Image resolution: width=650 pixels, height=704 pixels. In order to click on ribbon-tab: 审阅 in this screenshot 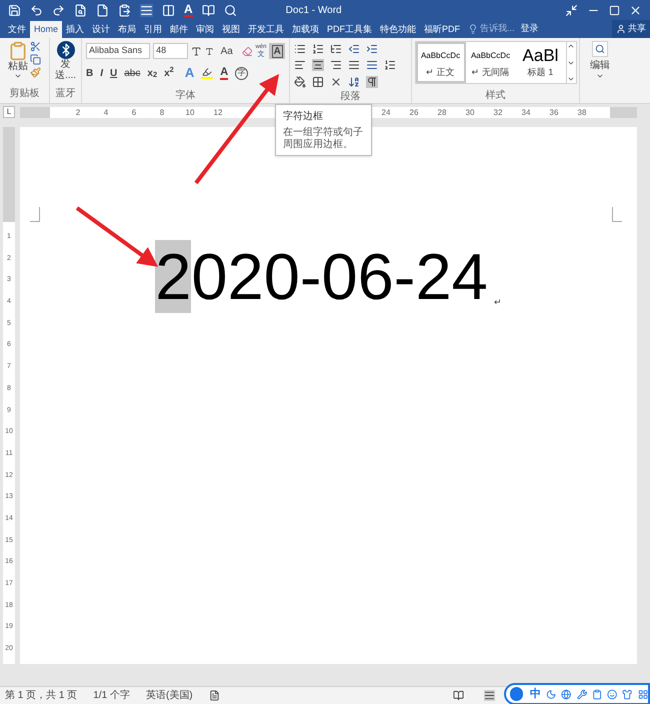, I will do `click(205, 29)`.